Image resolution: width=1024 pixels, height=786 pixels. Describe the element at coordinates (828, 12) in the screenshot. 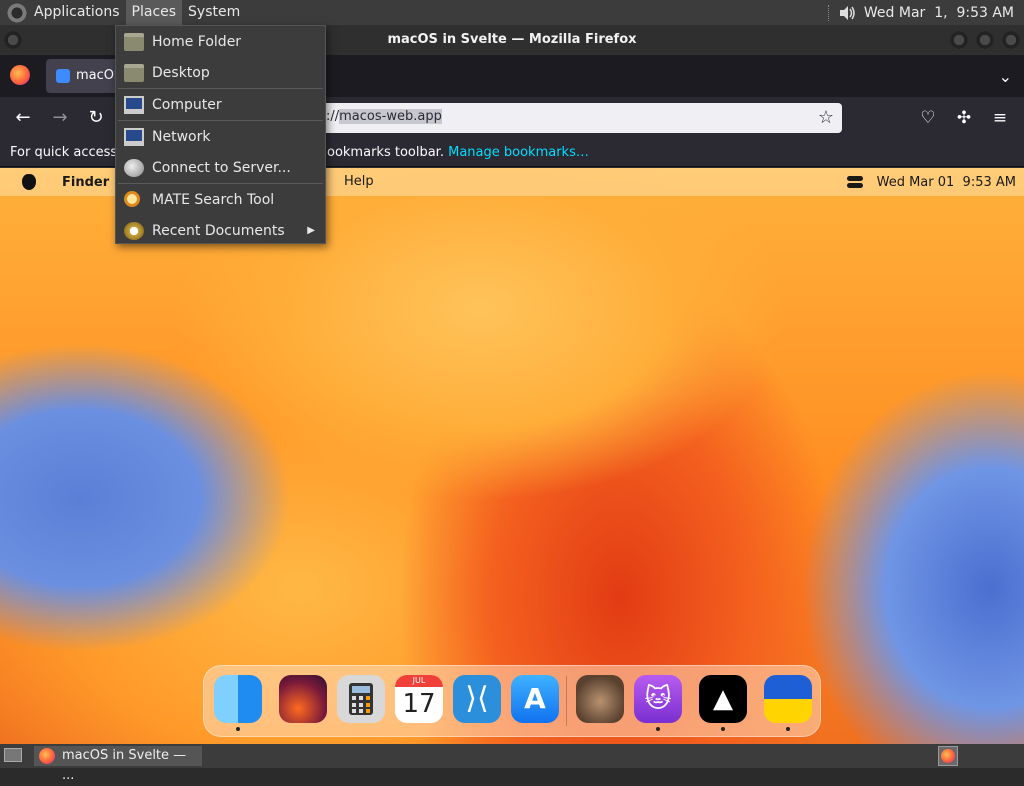

I see `panel-separator` at that location.